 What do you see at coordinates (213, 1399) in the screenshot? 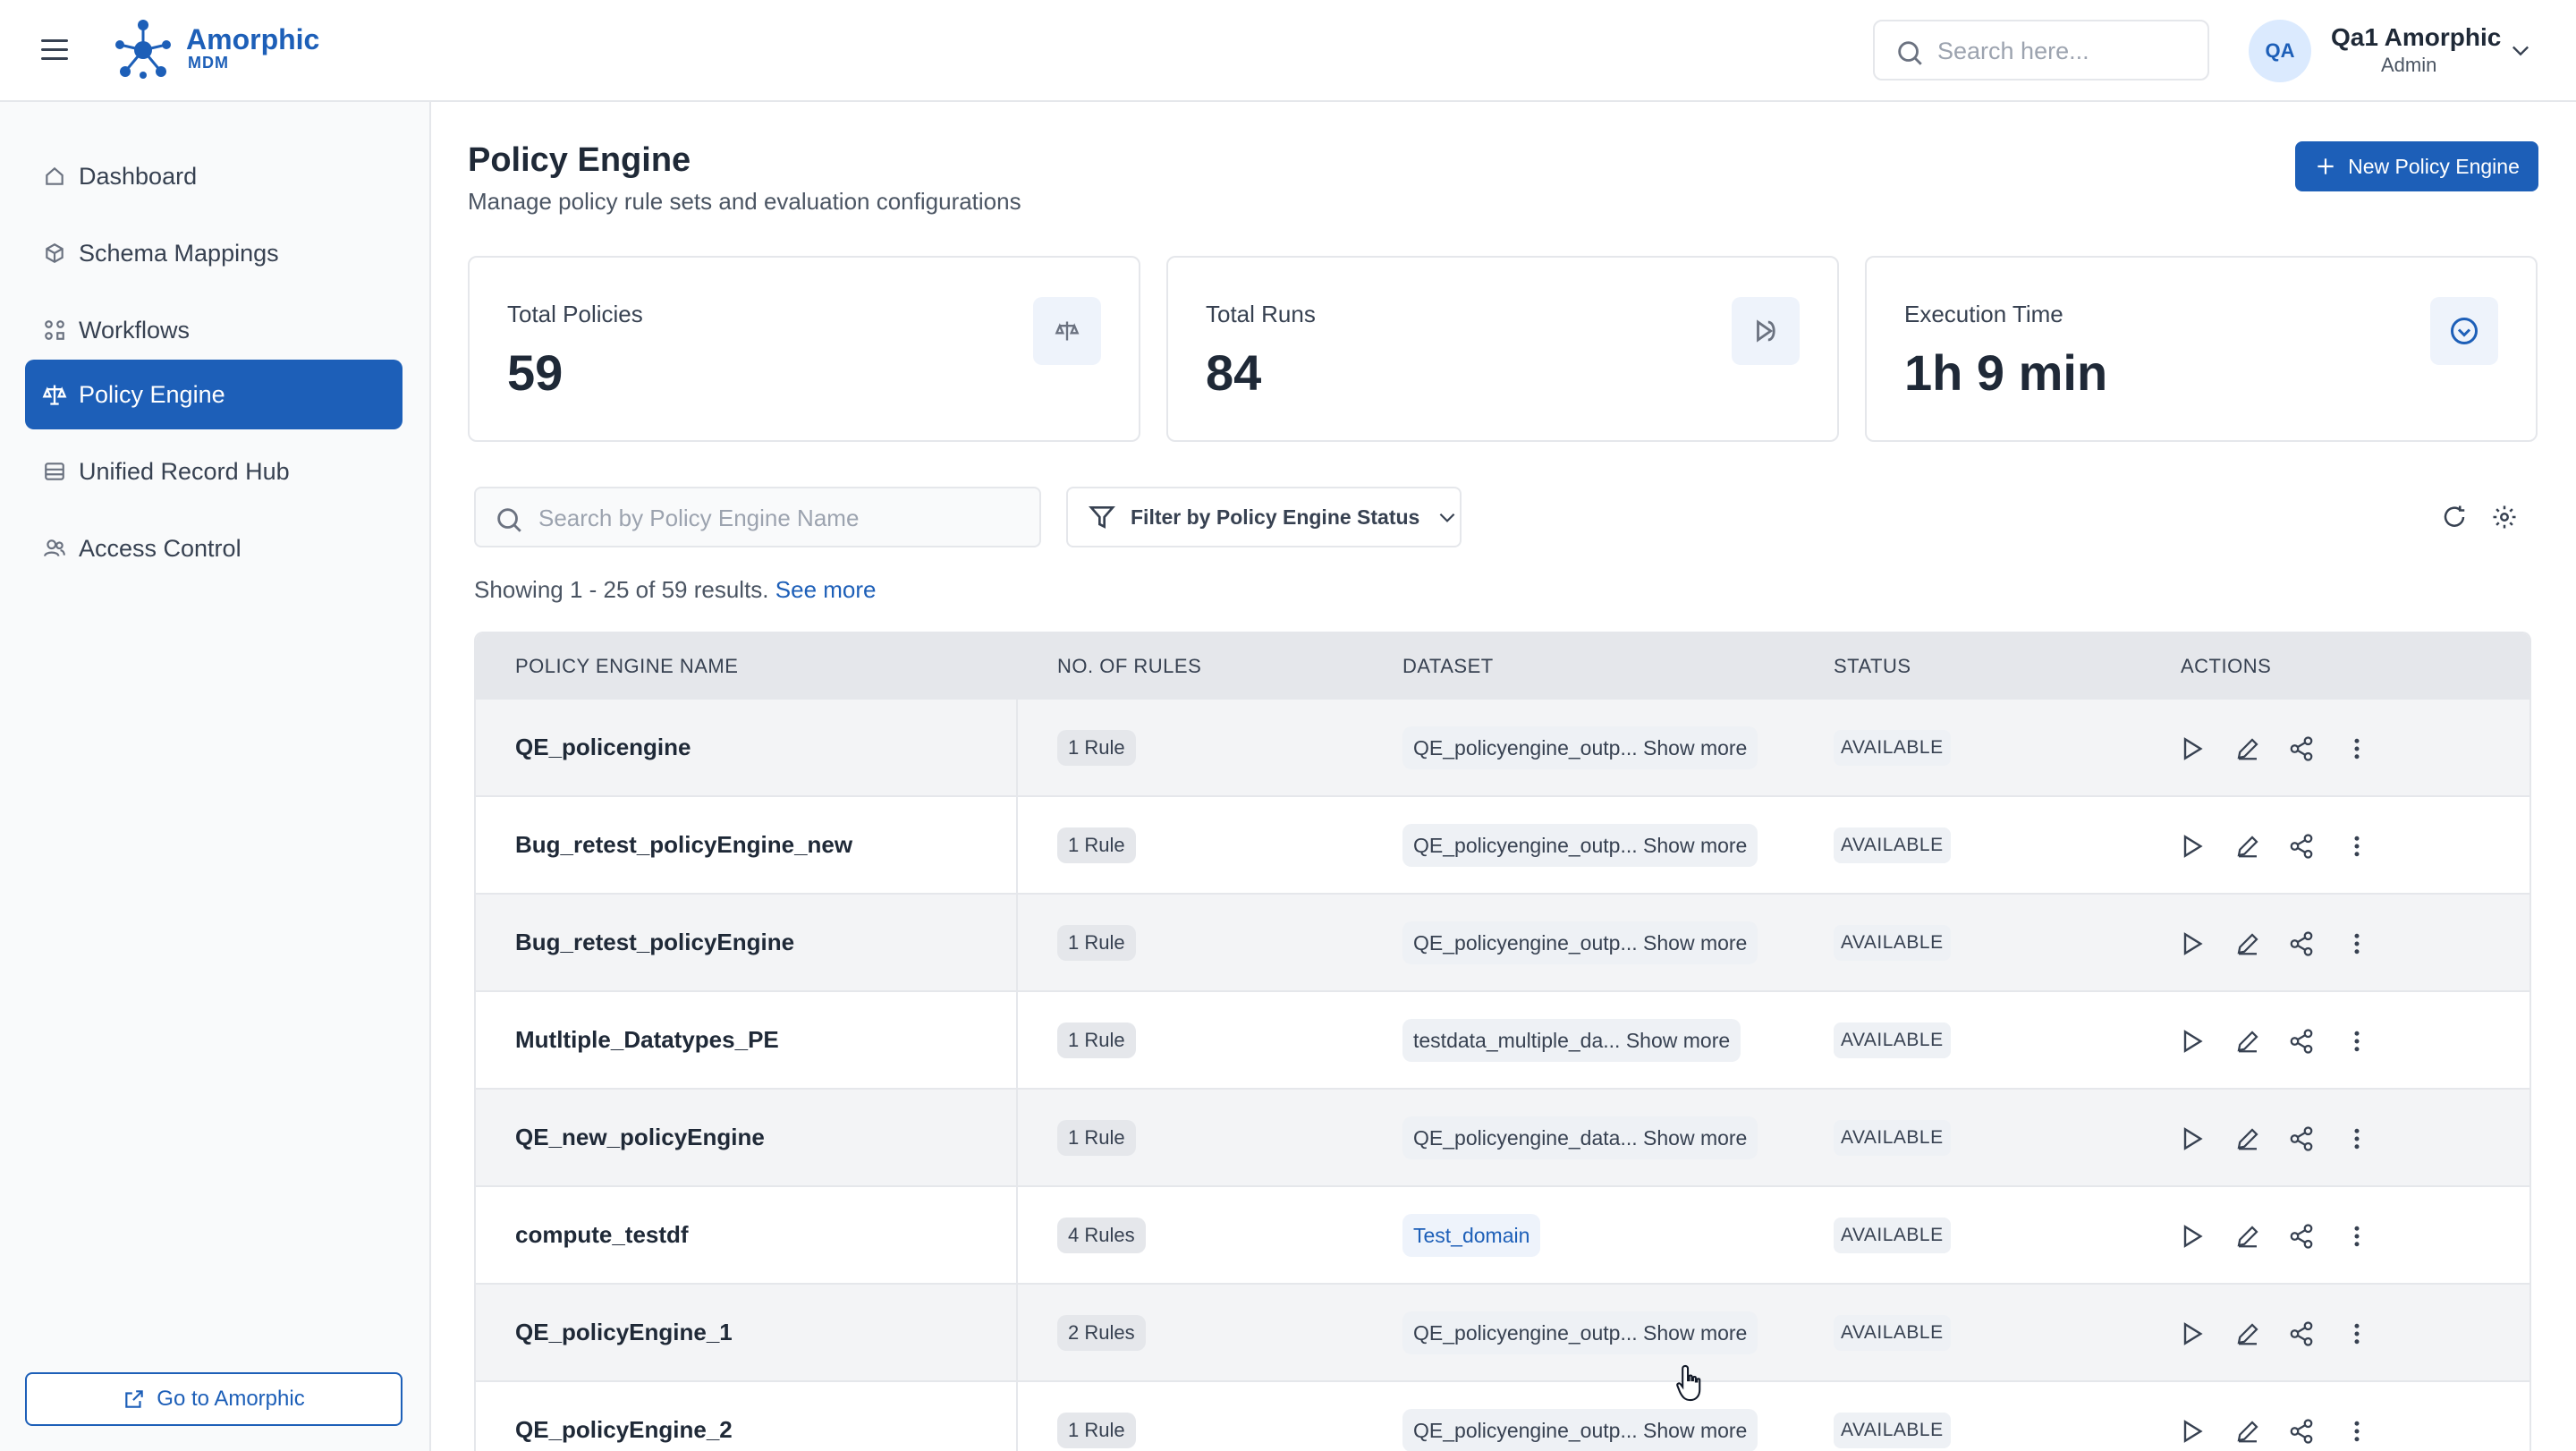
I see `go-to-amorphic-button: Go to Amorphic` at bounding box center [213, 1399].